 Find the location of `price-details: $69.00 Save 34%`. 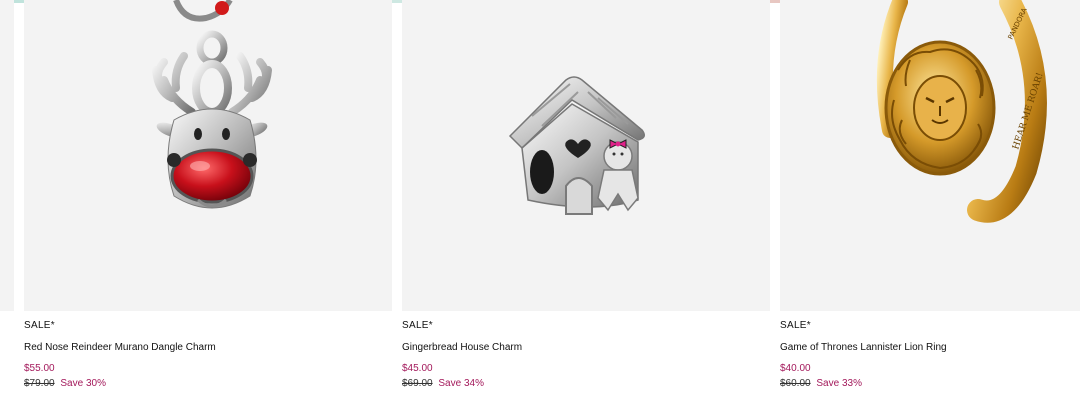

price-details: $69.00 Save 34% is located at coordinates (586, 384).